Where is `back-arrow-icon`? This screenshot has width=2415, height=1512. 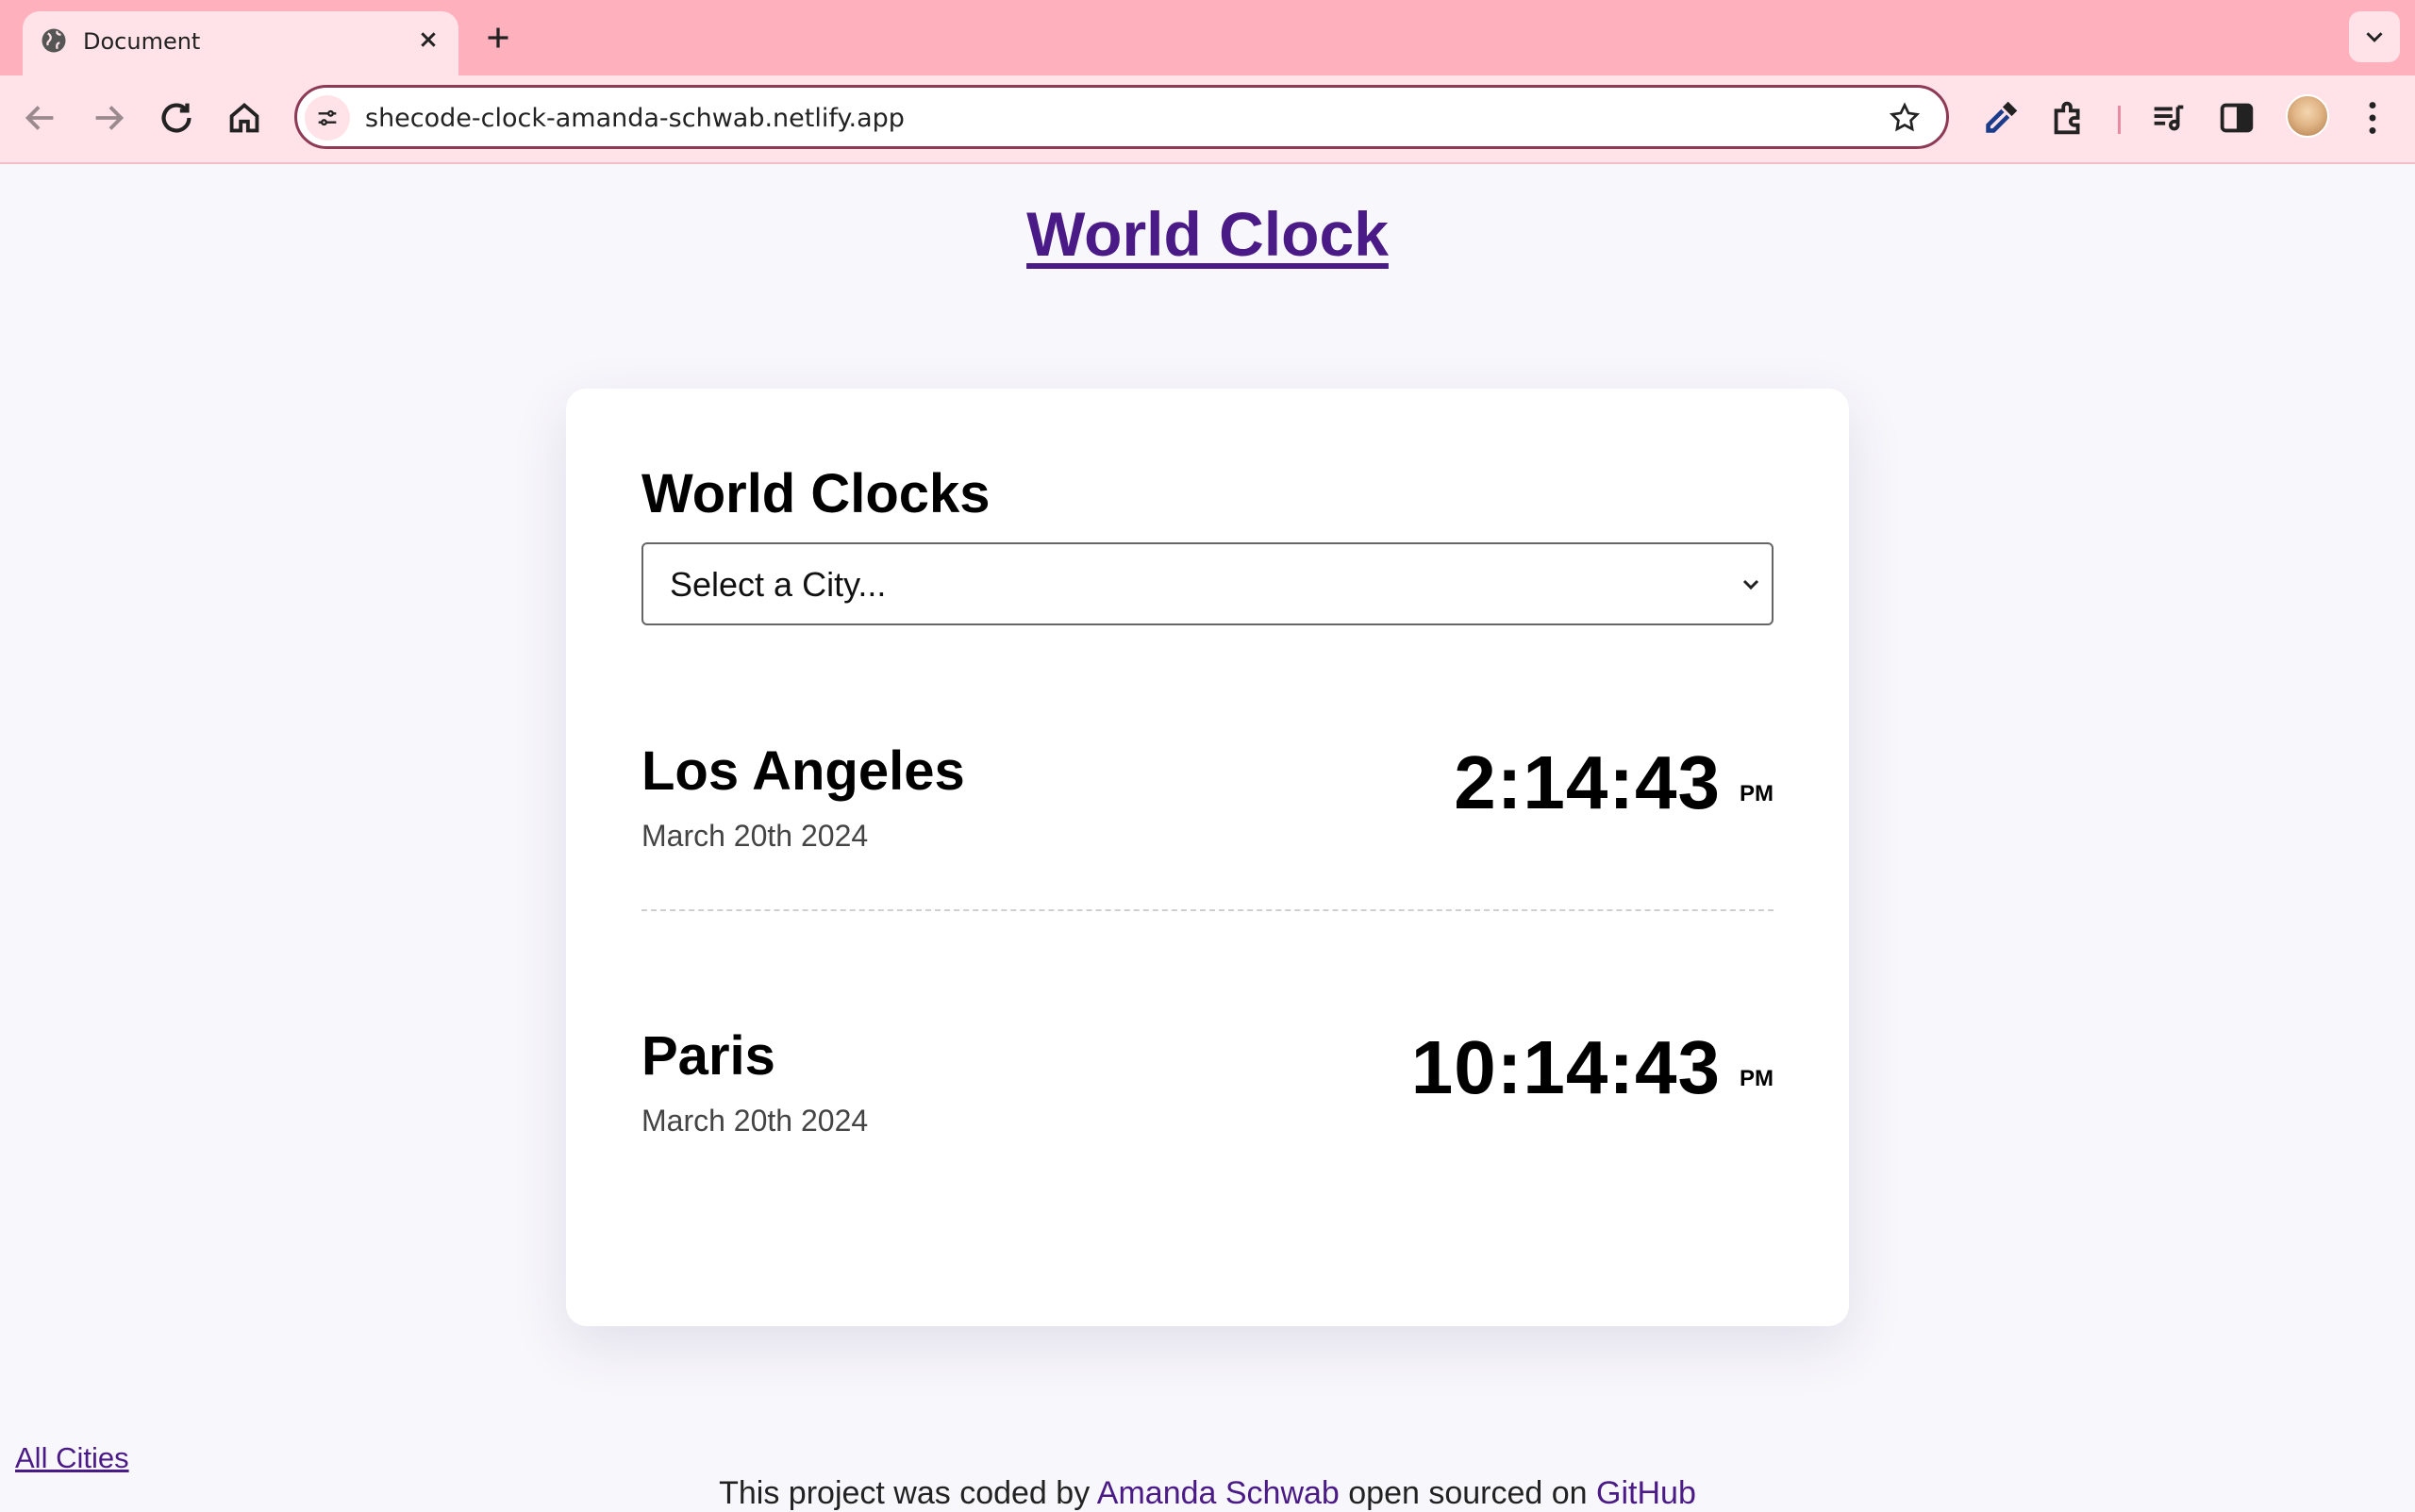 back-arrow-icon is located at coordinates (40, 118).